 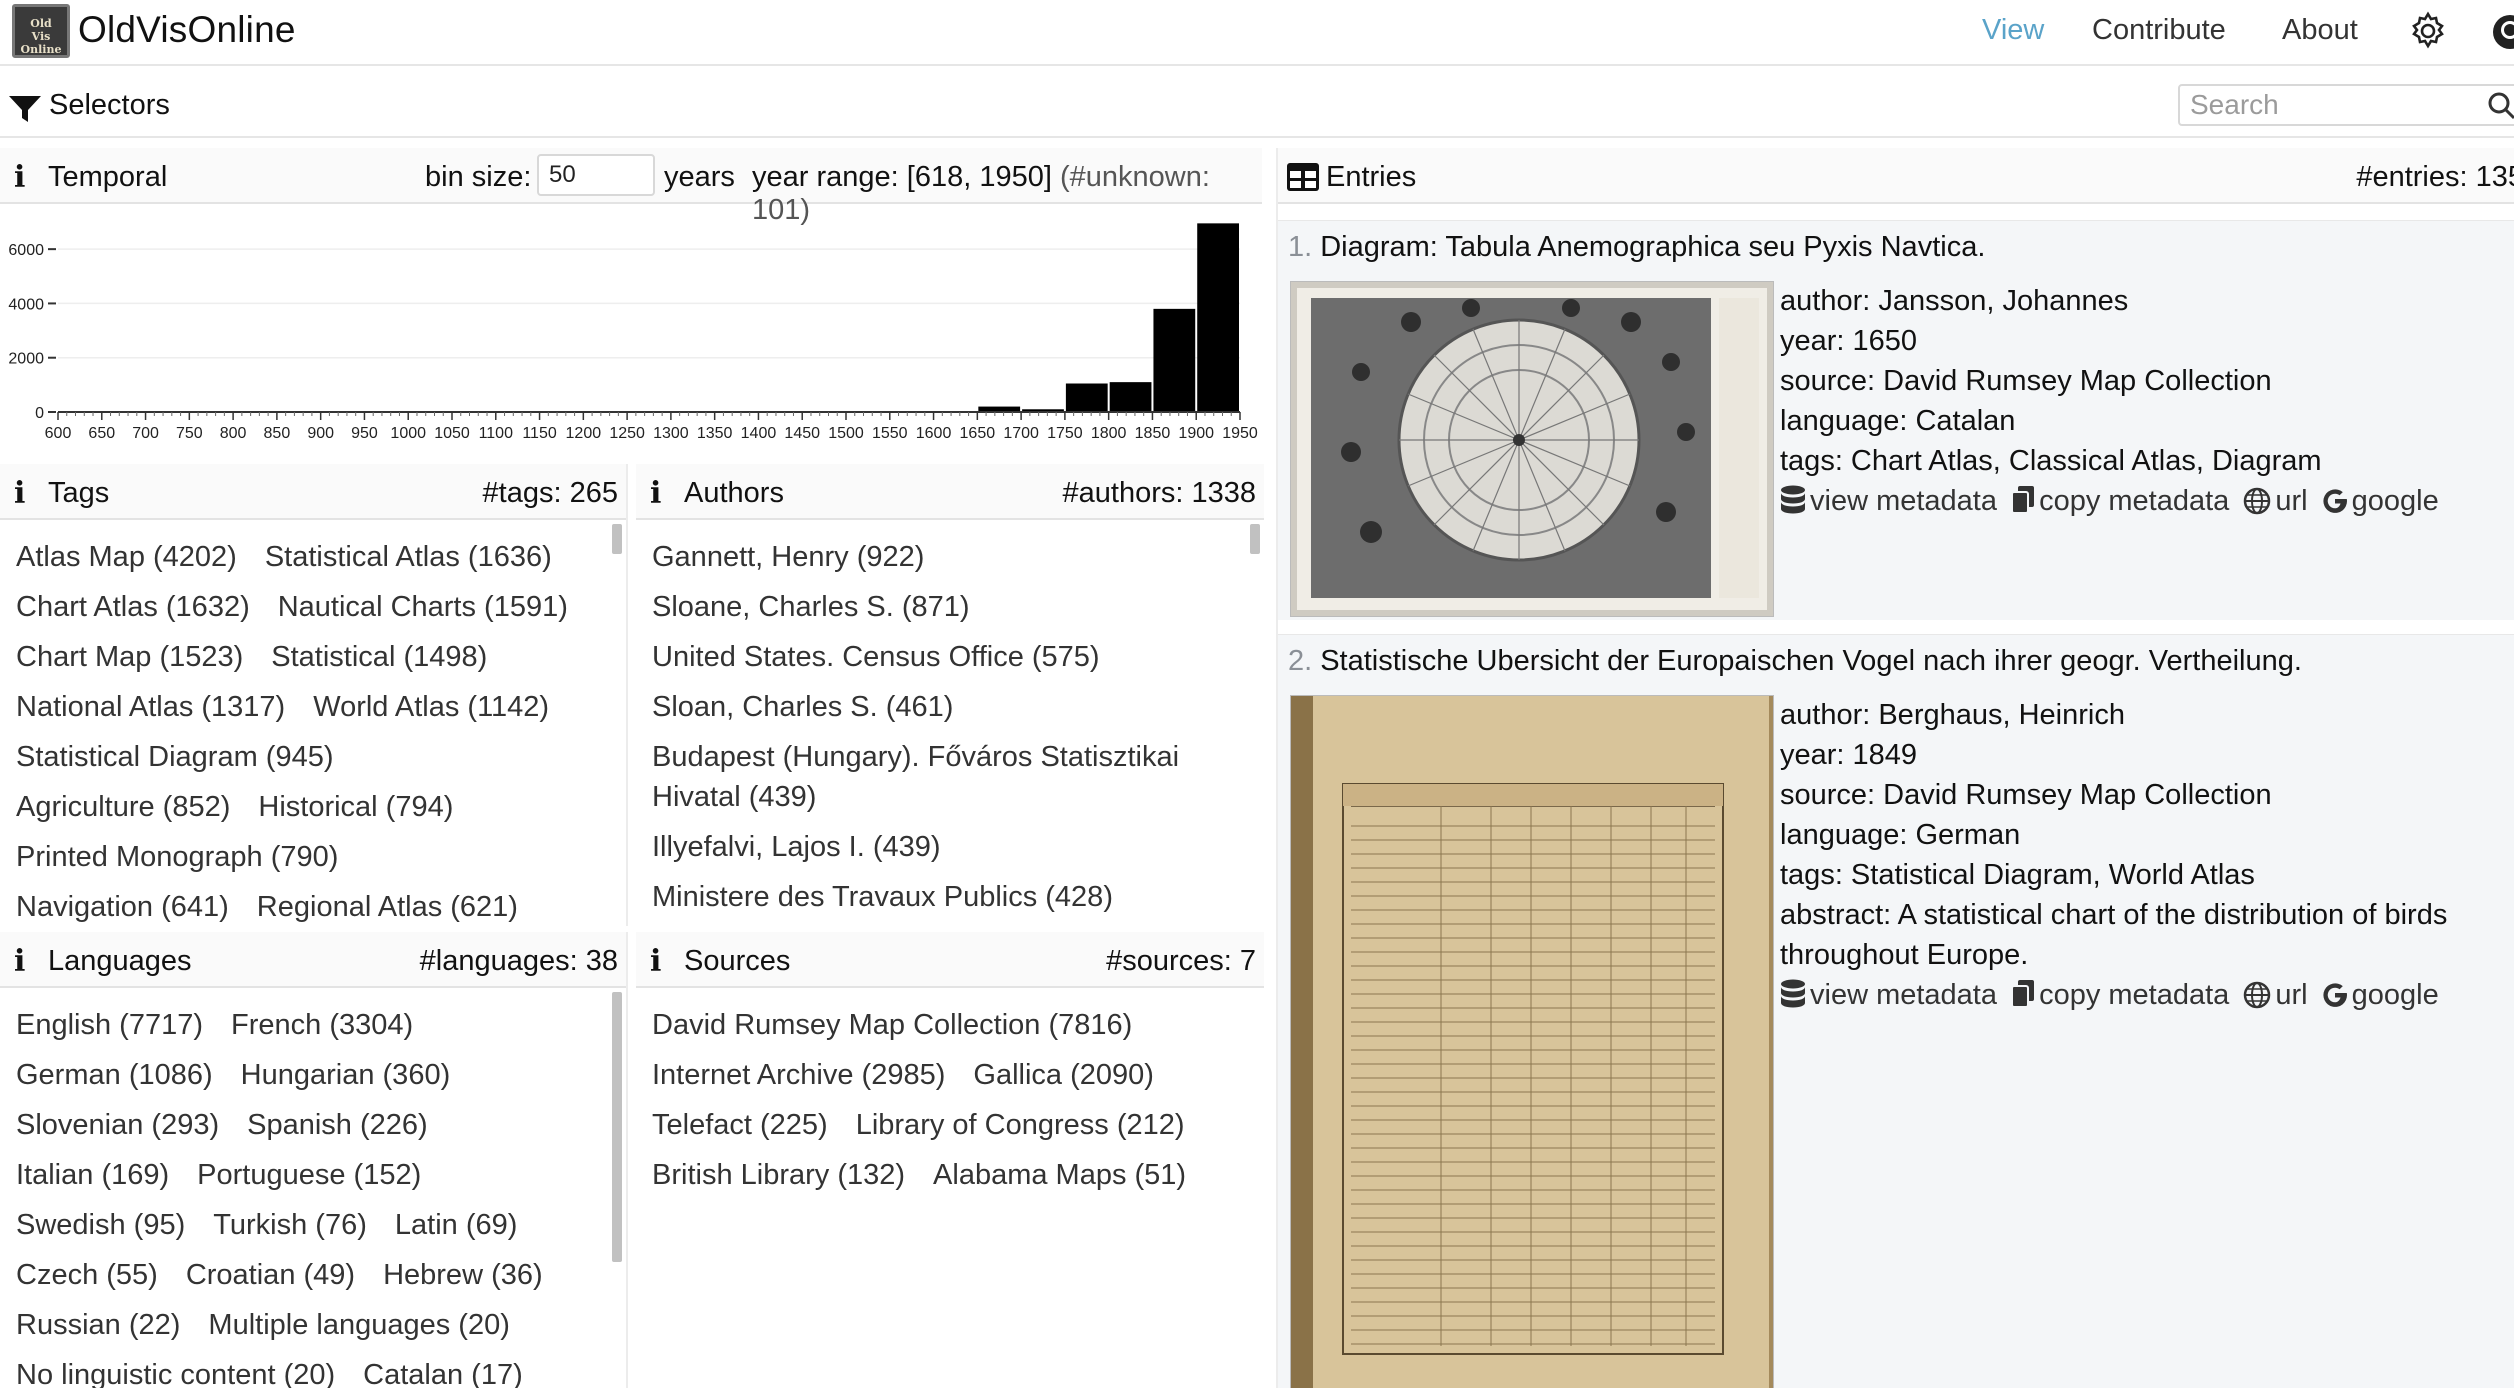 I want to click on authors-item: United States. Census Office (575), so click(x=930, y=657).